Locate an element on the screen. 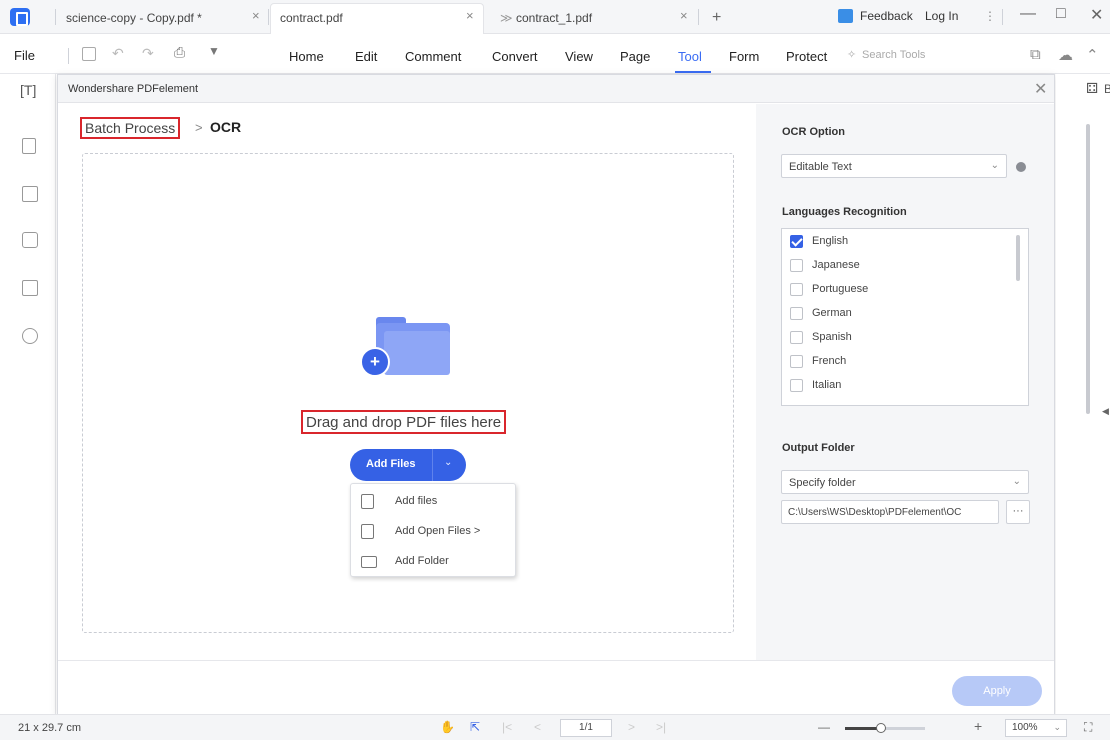  menu-item-label: Add Folder is located at coordinates (422, 561).